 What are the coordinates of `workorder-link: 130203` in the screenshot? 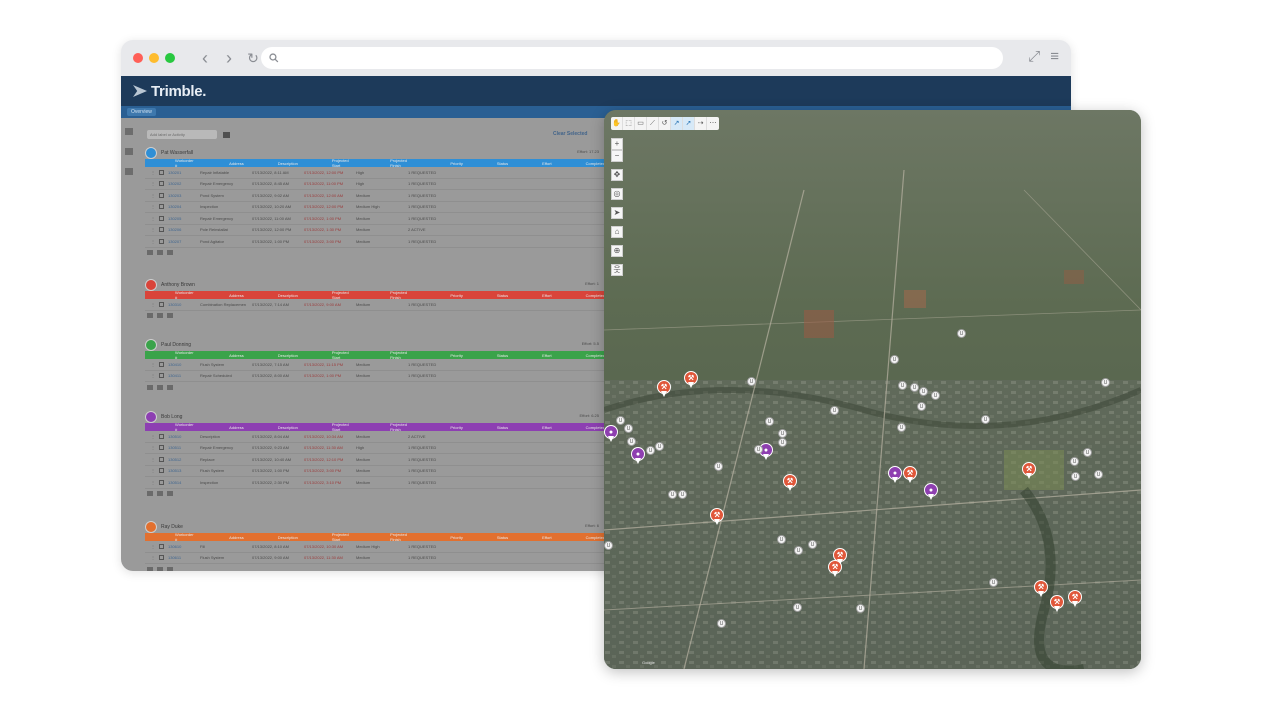 It's located at (182, 195).